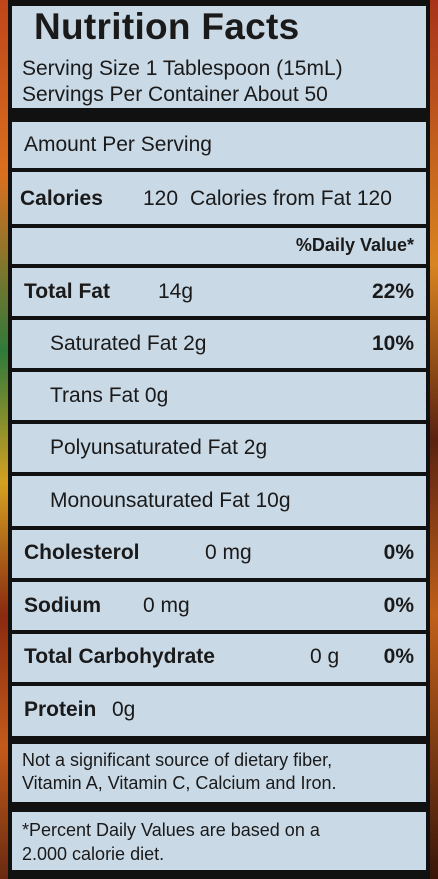  I want to click on total-fat-dv: 22%, so click(392, 291).